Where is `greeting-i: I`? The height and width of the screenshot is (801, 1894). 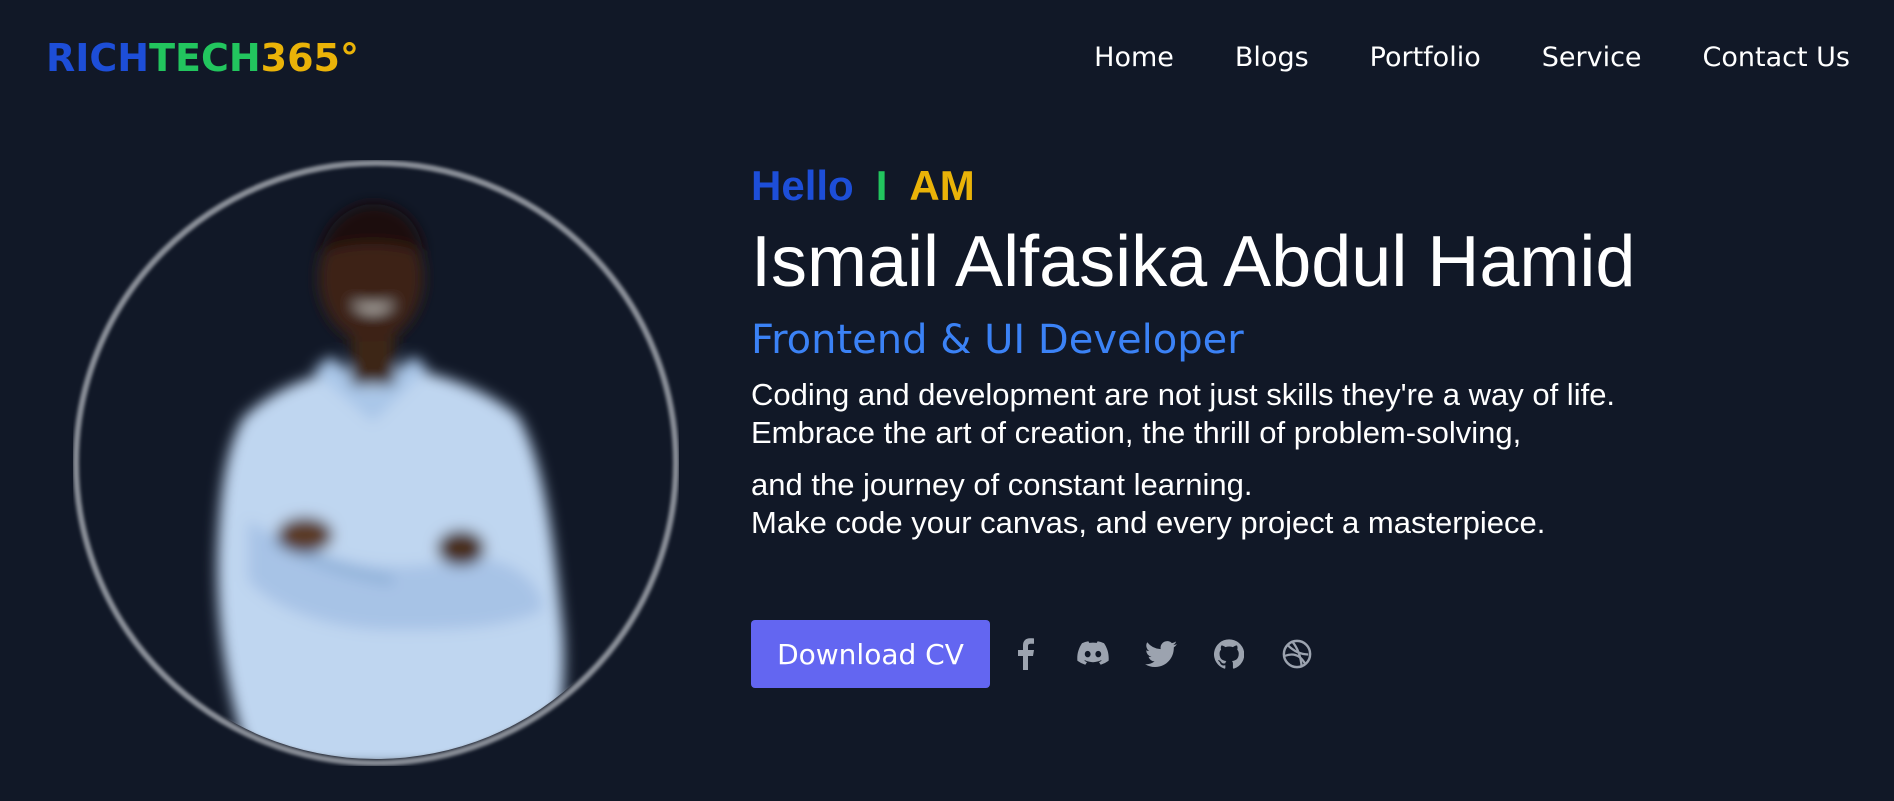 greeting-i: I is located at coordinates (881, 185).